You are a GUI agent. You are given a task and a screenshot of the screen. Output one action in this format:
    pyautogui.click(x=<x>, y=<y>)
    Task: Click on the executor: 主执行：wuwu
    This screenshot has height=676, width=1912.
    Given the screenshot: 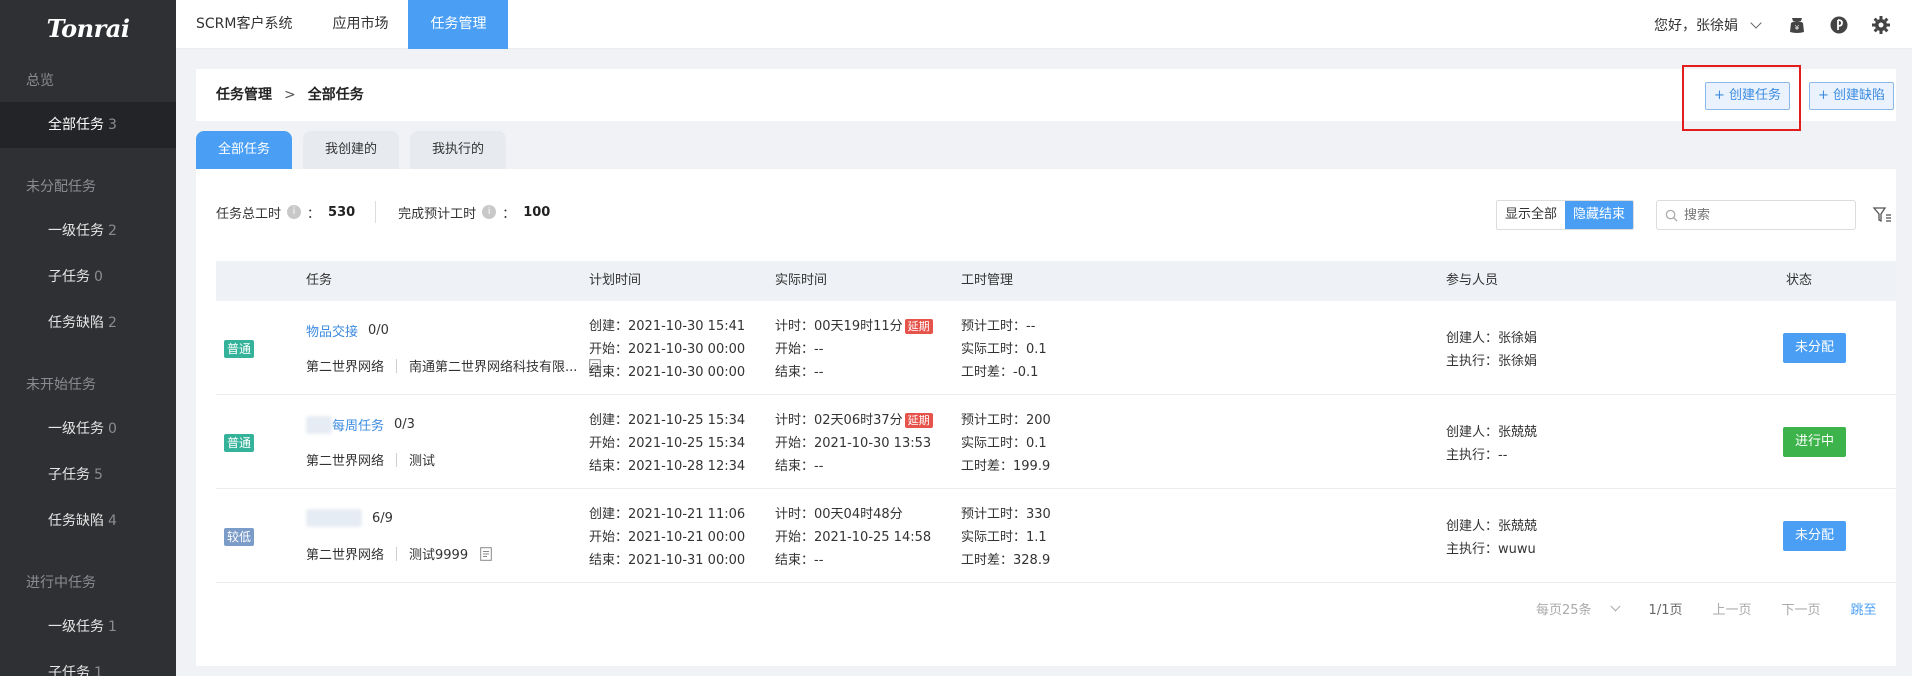 What is the action you would take?
    pyautogui.click(x=1491, y=549)
    